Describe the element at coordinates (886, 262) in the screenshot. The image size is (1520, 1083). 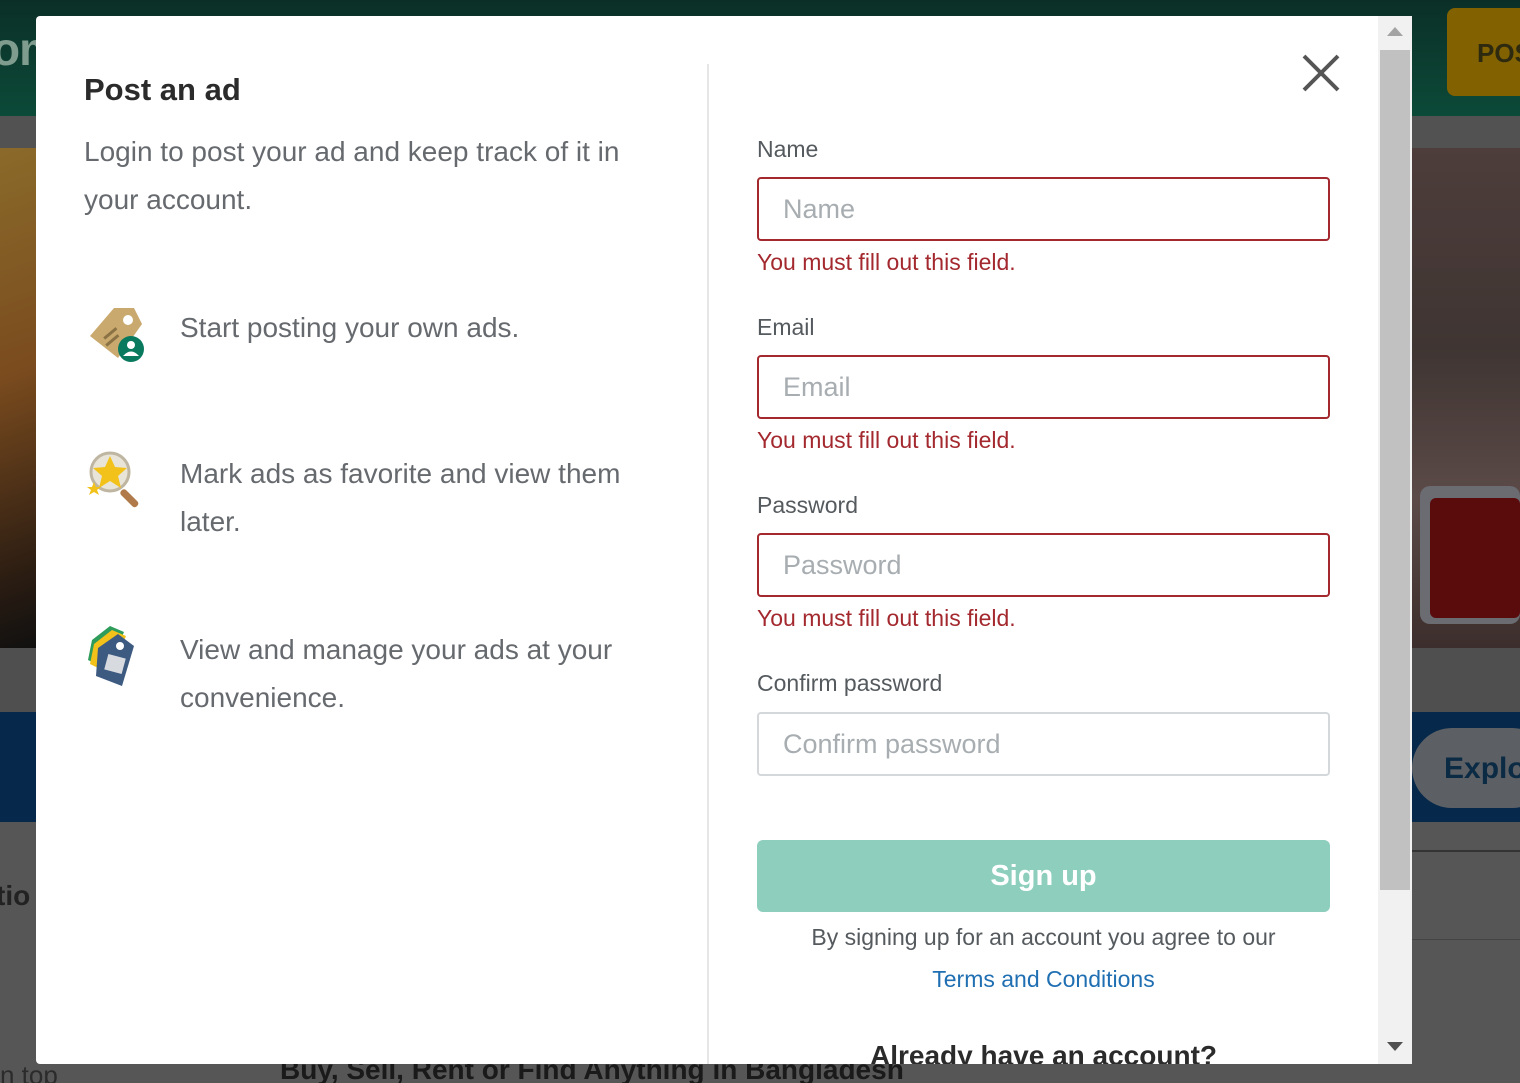
I see `name-error: You must fill out this field.` at that location.